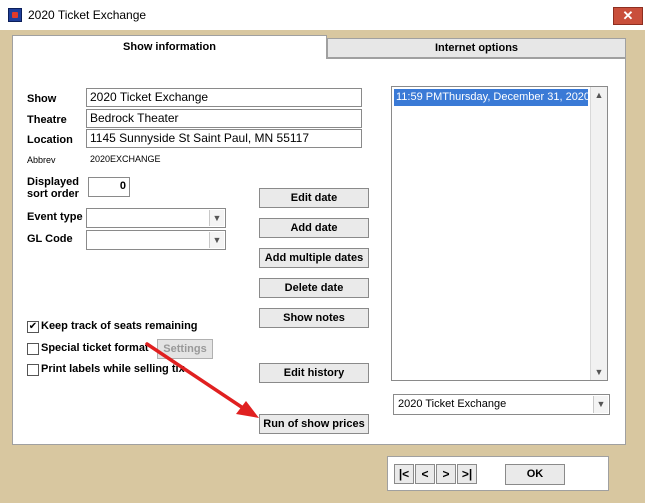  I want to click on add-multiple-dates-button: Add multiple dates, so click(314, 258).